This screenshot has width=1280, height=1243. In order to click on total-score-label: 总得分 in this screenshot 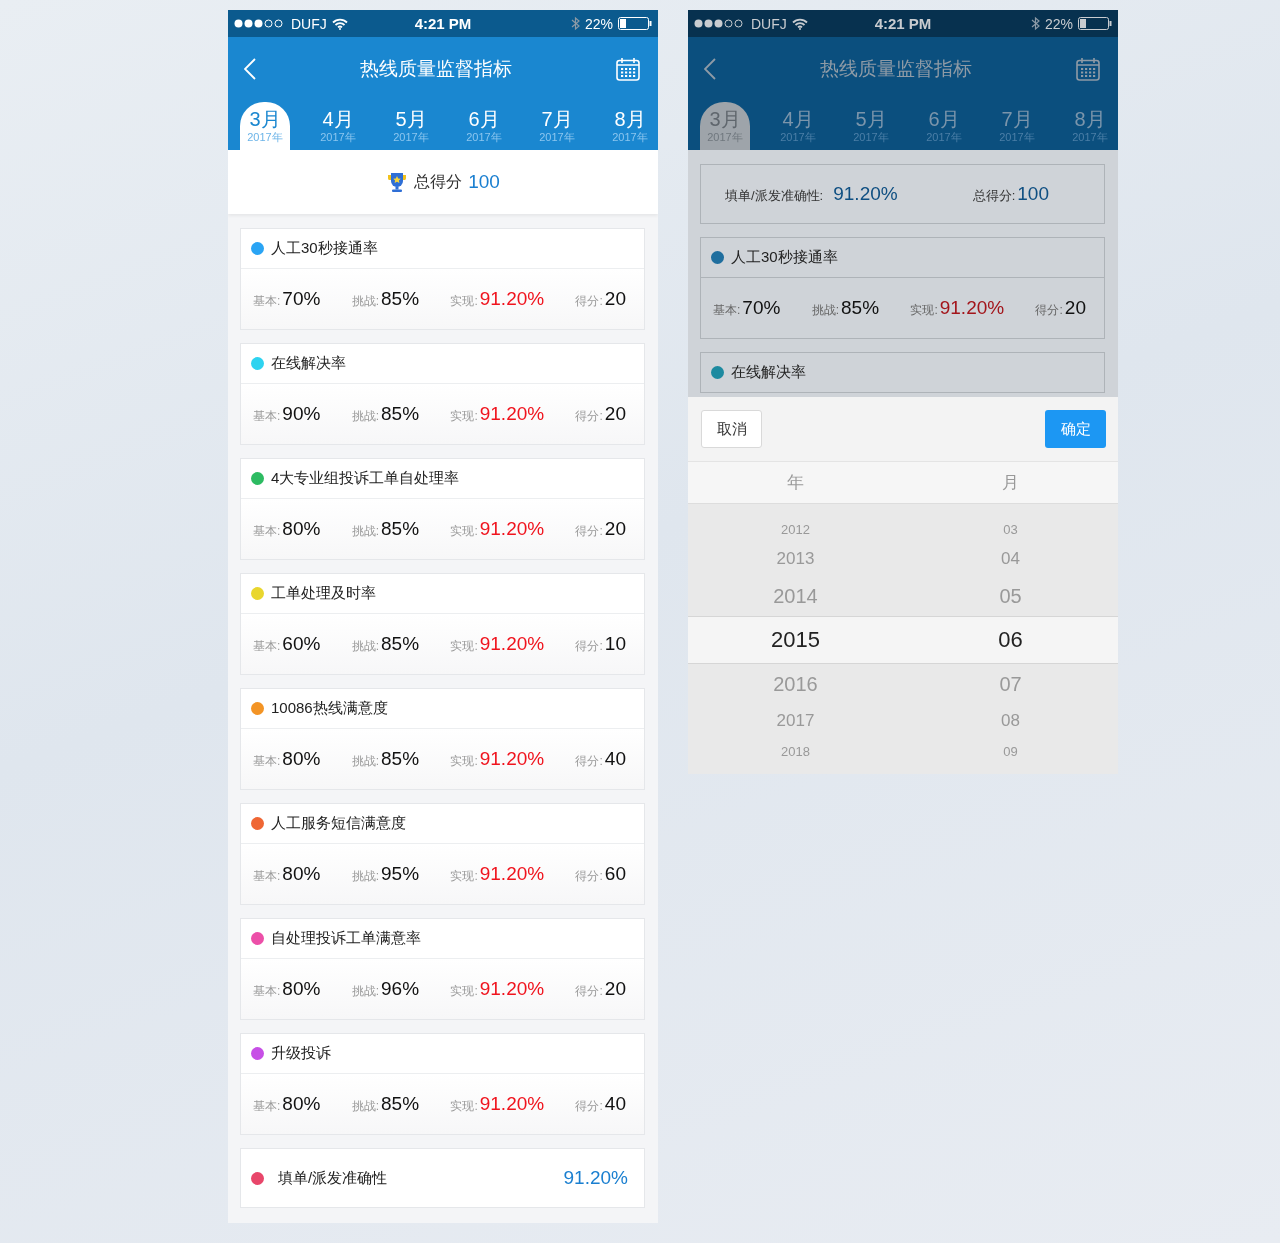, I will do `click(438, 181)`.